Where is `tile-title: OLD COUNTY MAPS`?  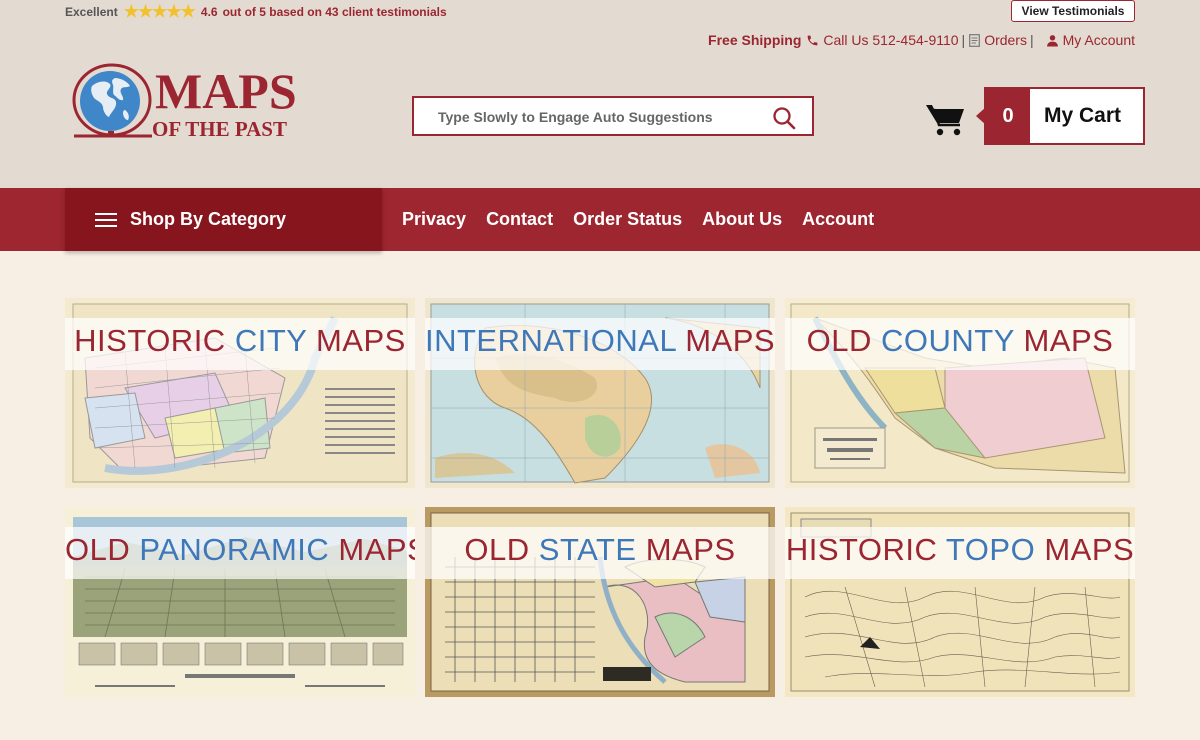 tile-title: OLD COUNTY MAPS is located at coordinates (960, 341).